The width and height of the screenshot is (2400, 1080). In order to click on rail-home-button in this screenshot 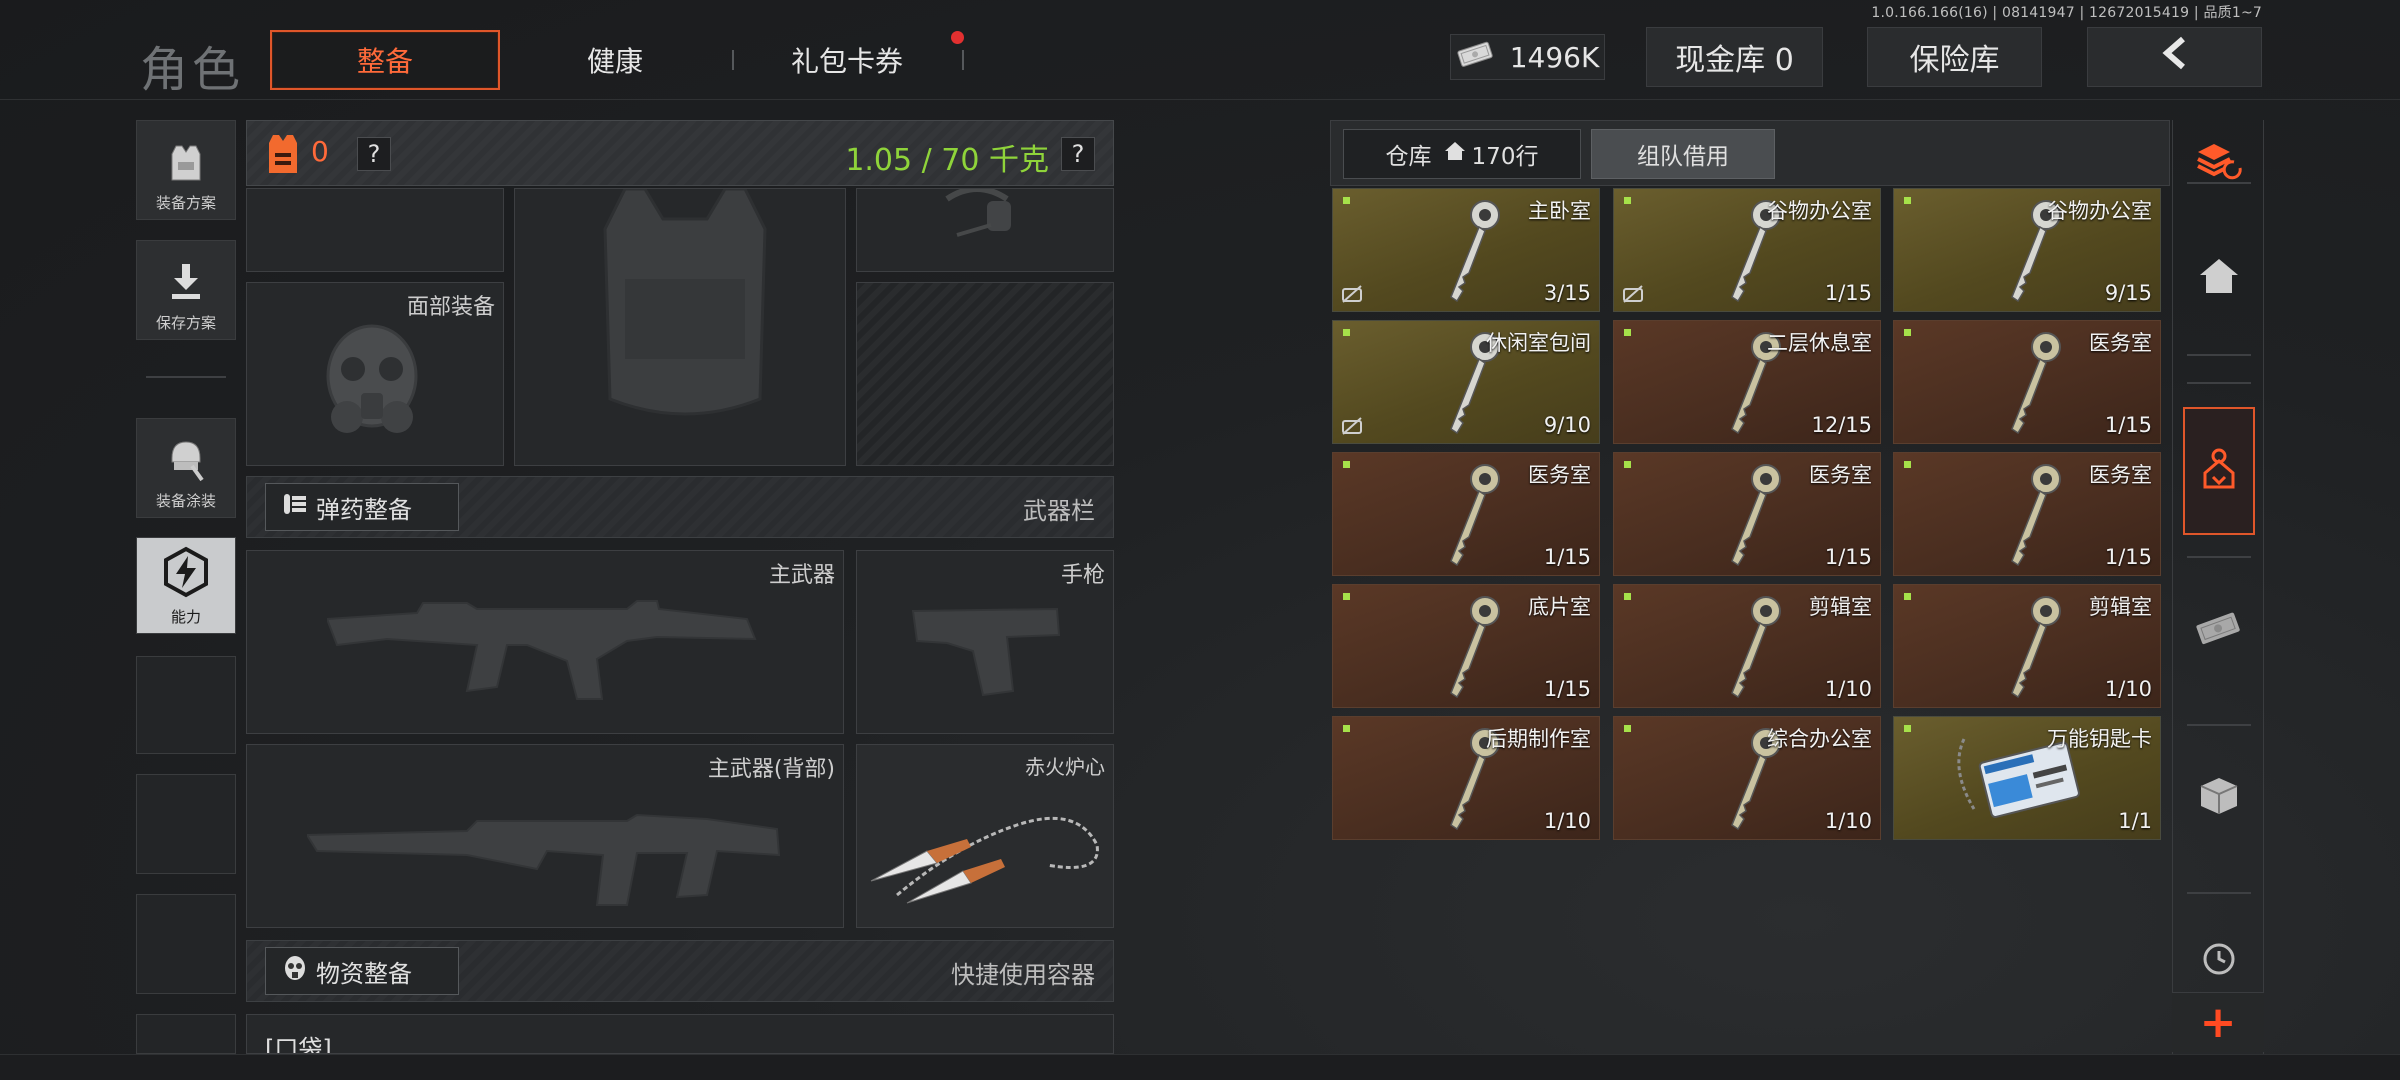, I will do `click(2219, 278)`.